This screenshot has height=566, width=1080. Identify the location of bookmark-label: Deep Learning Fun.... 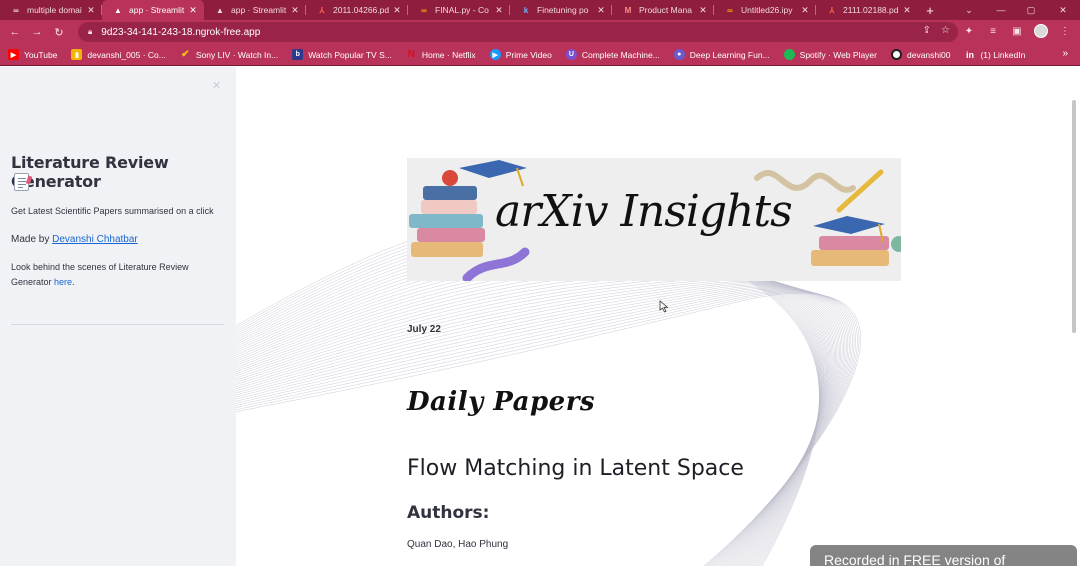
(729, 54).